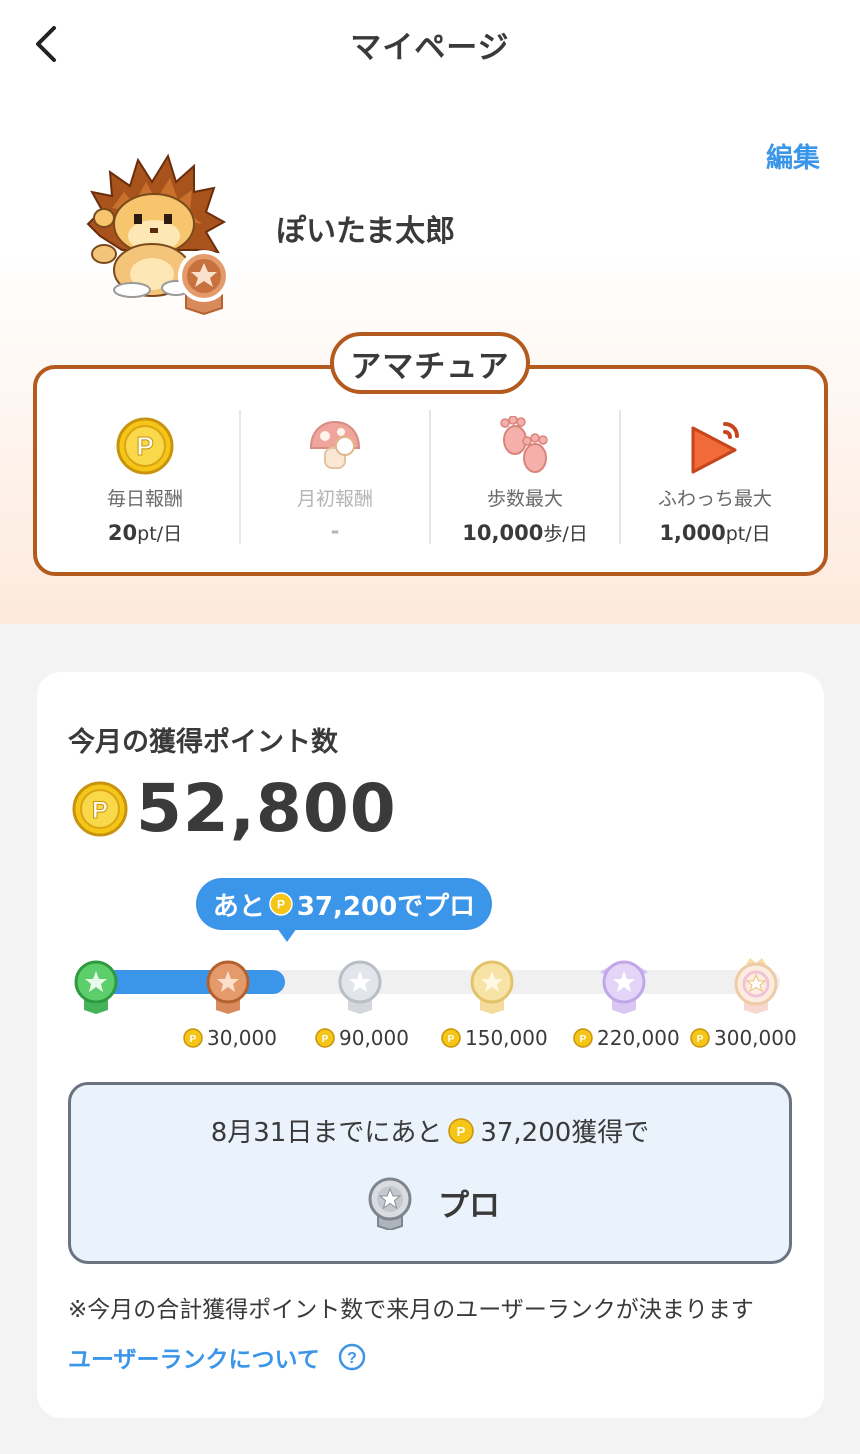 Image resolution: width=860 pixels, height=1454 pixels. I want to click on daily-coin-icon: P, so click(145, 446).